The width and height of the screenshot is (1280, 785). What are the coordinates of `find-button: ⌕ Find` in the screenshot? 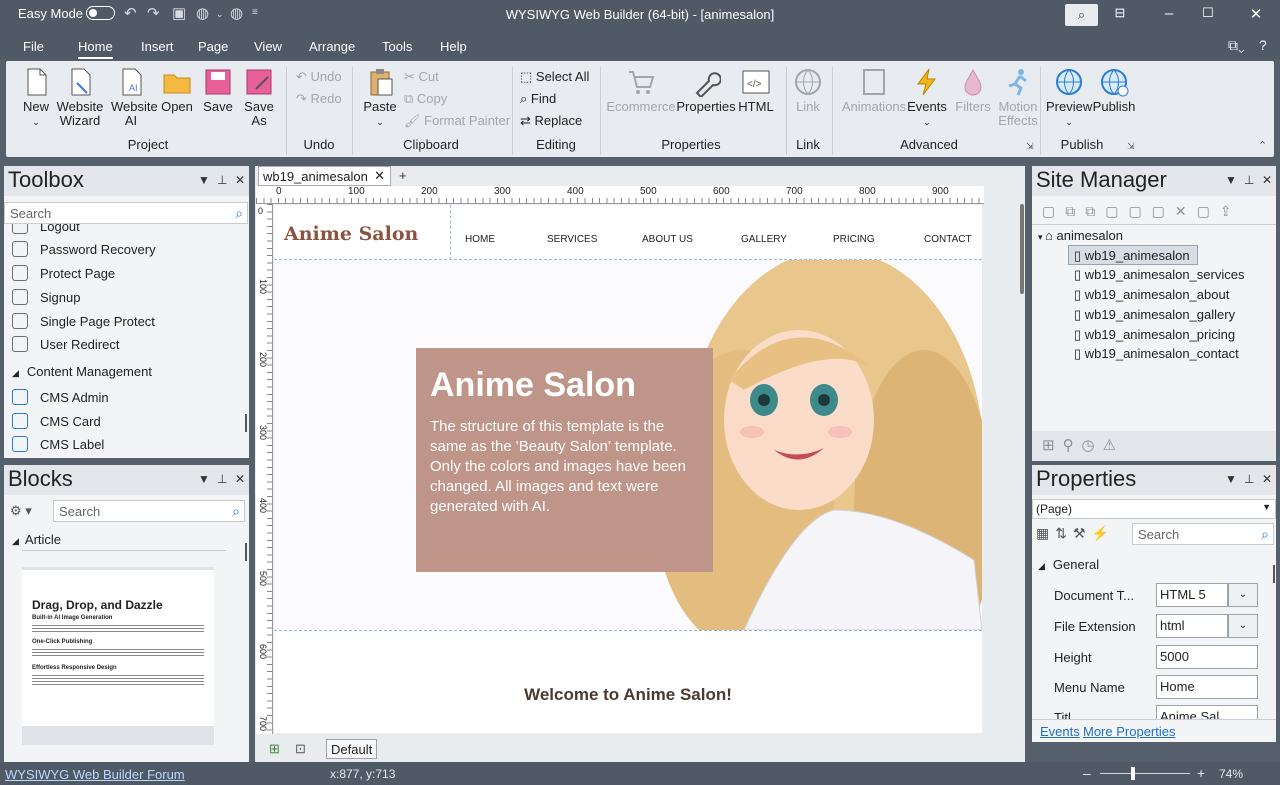 It's located at (538, 99).